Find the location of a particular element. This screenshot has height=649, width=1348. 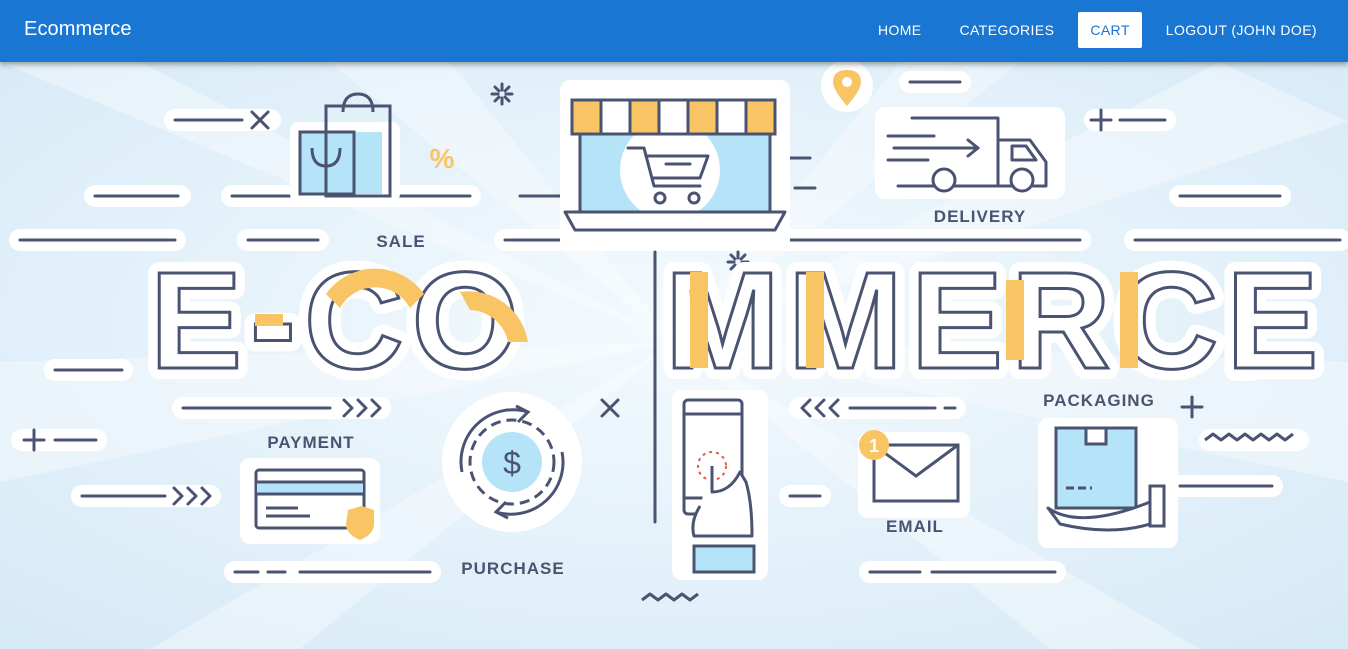

email-envelope-icon: 1 is located at coordinates (914, 474).